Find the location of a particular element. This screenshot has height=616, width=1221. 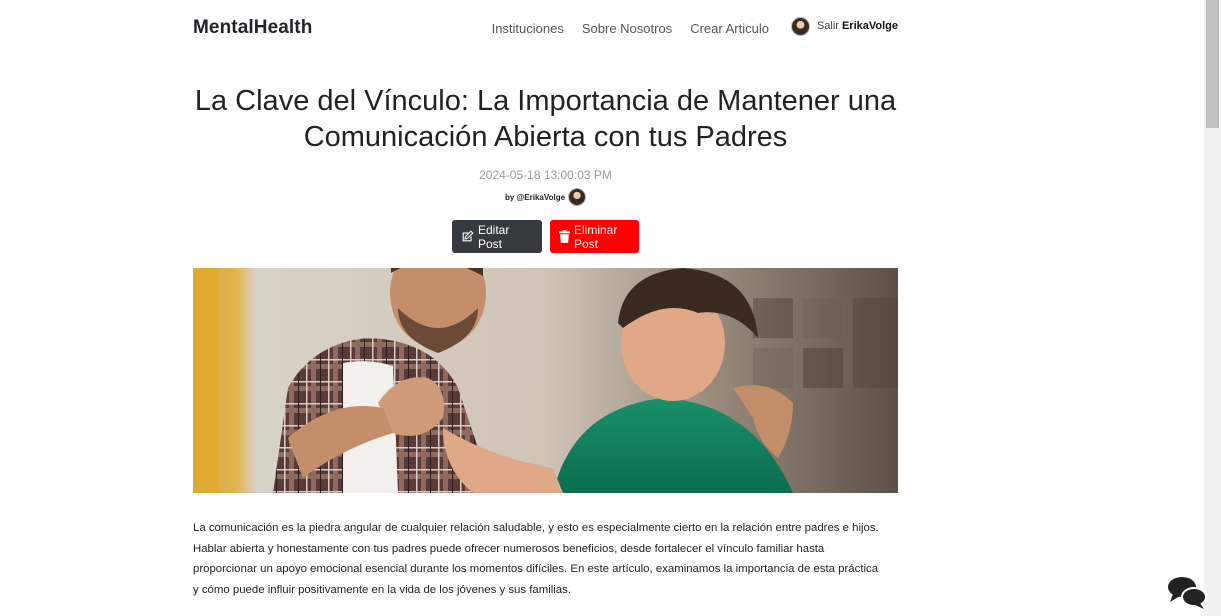

delete-post-label: Eliminar Post is located at coordinates (596, 236).